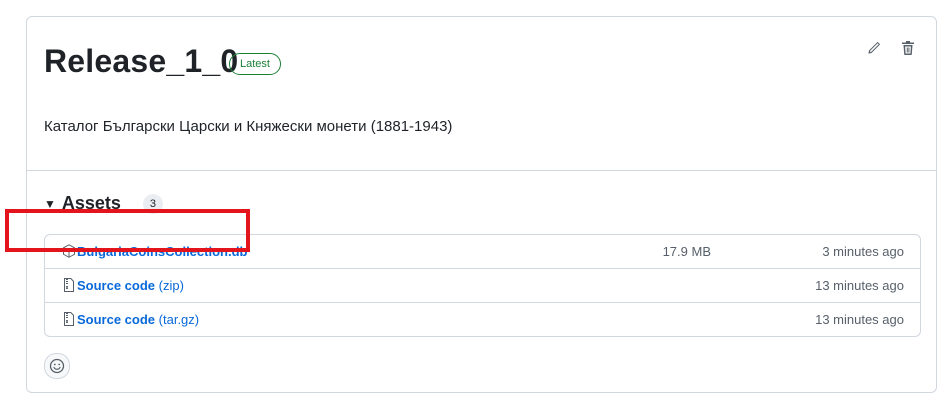 The height and width of the screenshot is (404, 946). I want to click on asset-row: Source code (zip) 13 minutes ago, so click(482, 285).